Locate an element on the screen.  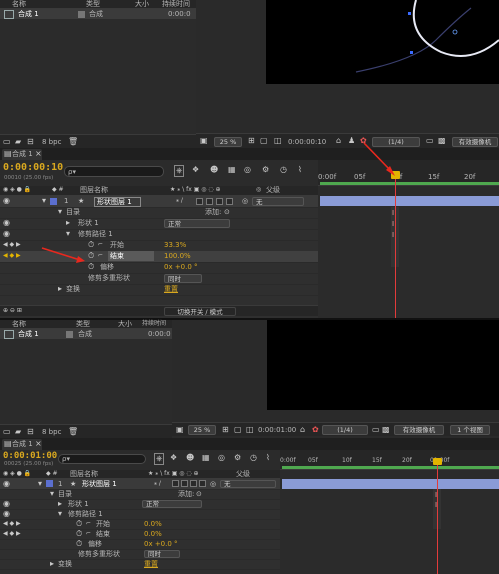
contents-chevron-icon: ▾ is located at coordinates (52, 494).